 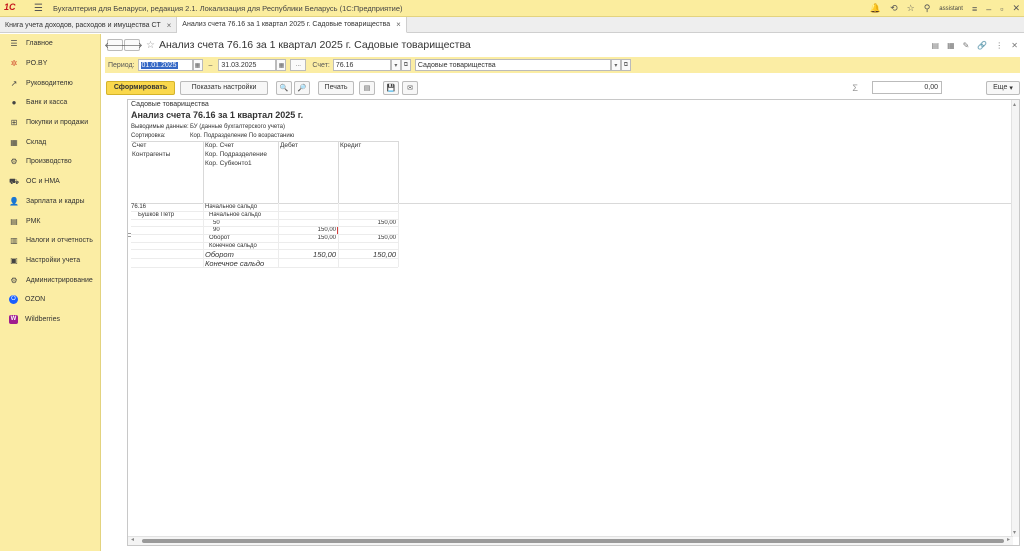 What do you see at coordinates (242, 136) in the screenshot?
I see `sort-value: Кор. Подразделение По возрастанию` at bounding box center [242, 136].